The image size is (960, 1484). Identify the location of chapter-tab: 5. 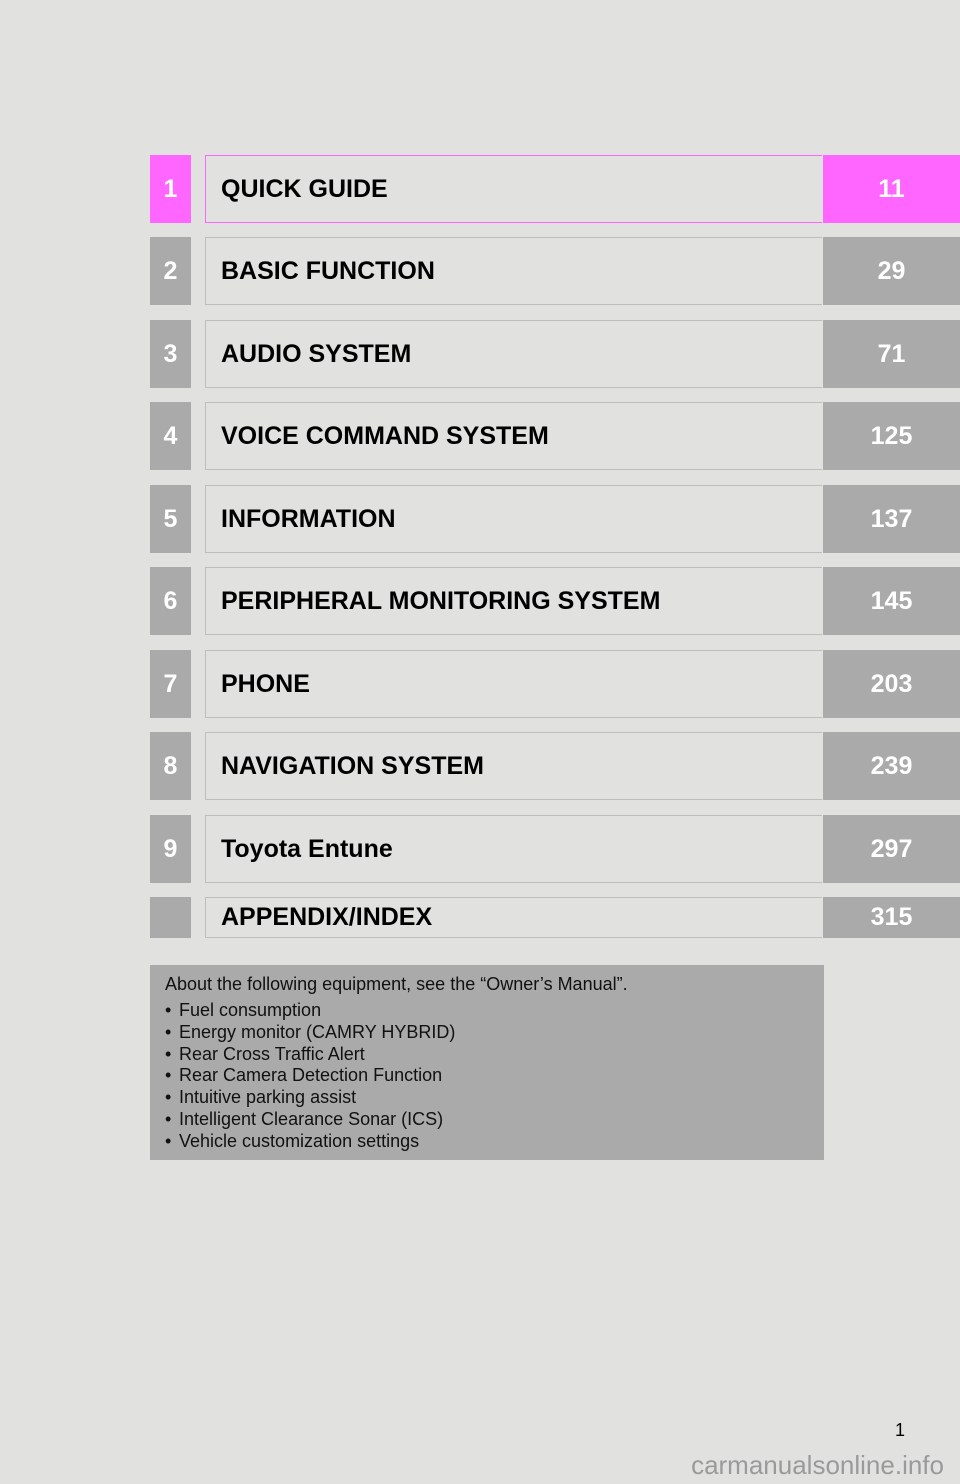
(170, 519).